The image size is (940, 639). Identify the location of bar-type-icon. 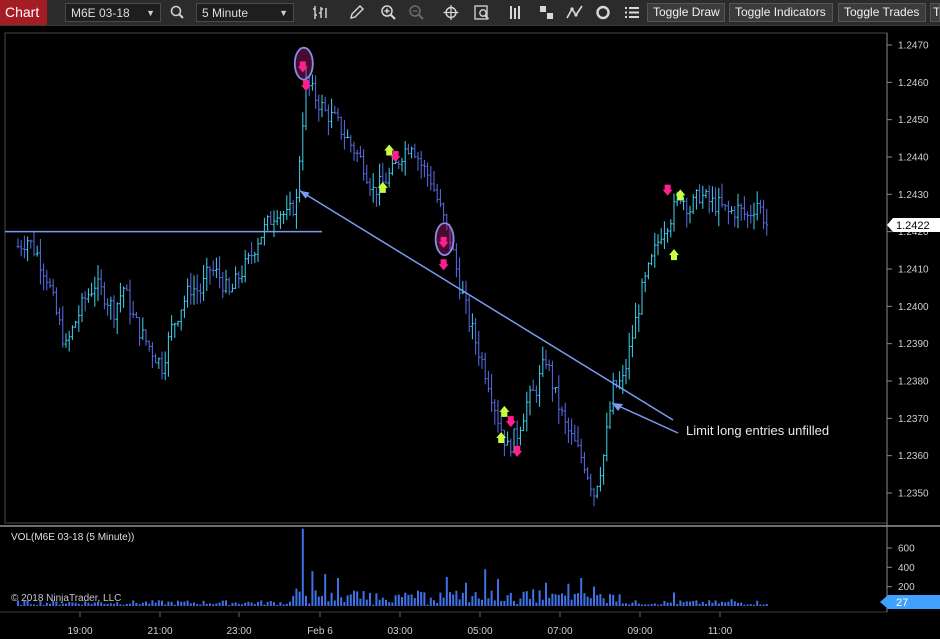
(320, 12).